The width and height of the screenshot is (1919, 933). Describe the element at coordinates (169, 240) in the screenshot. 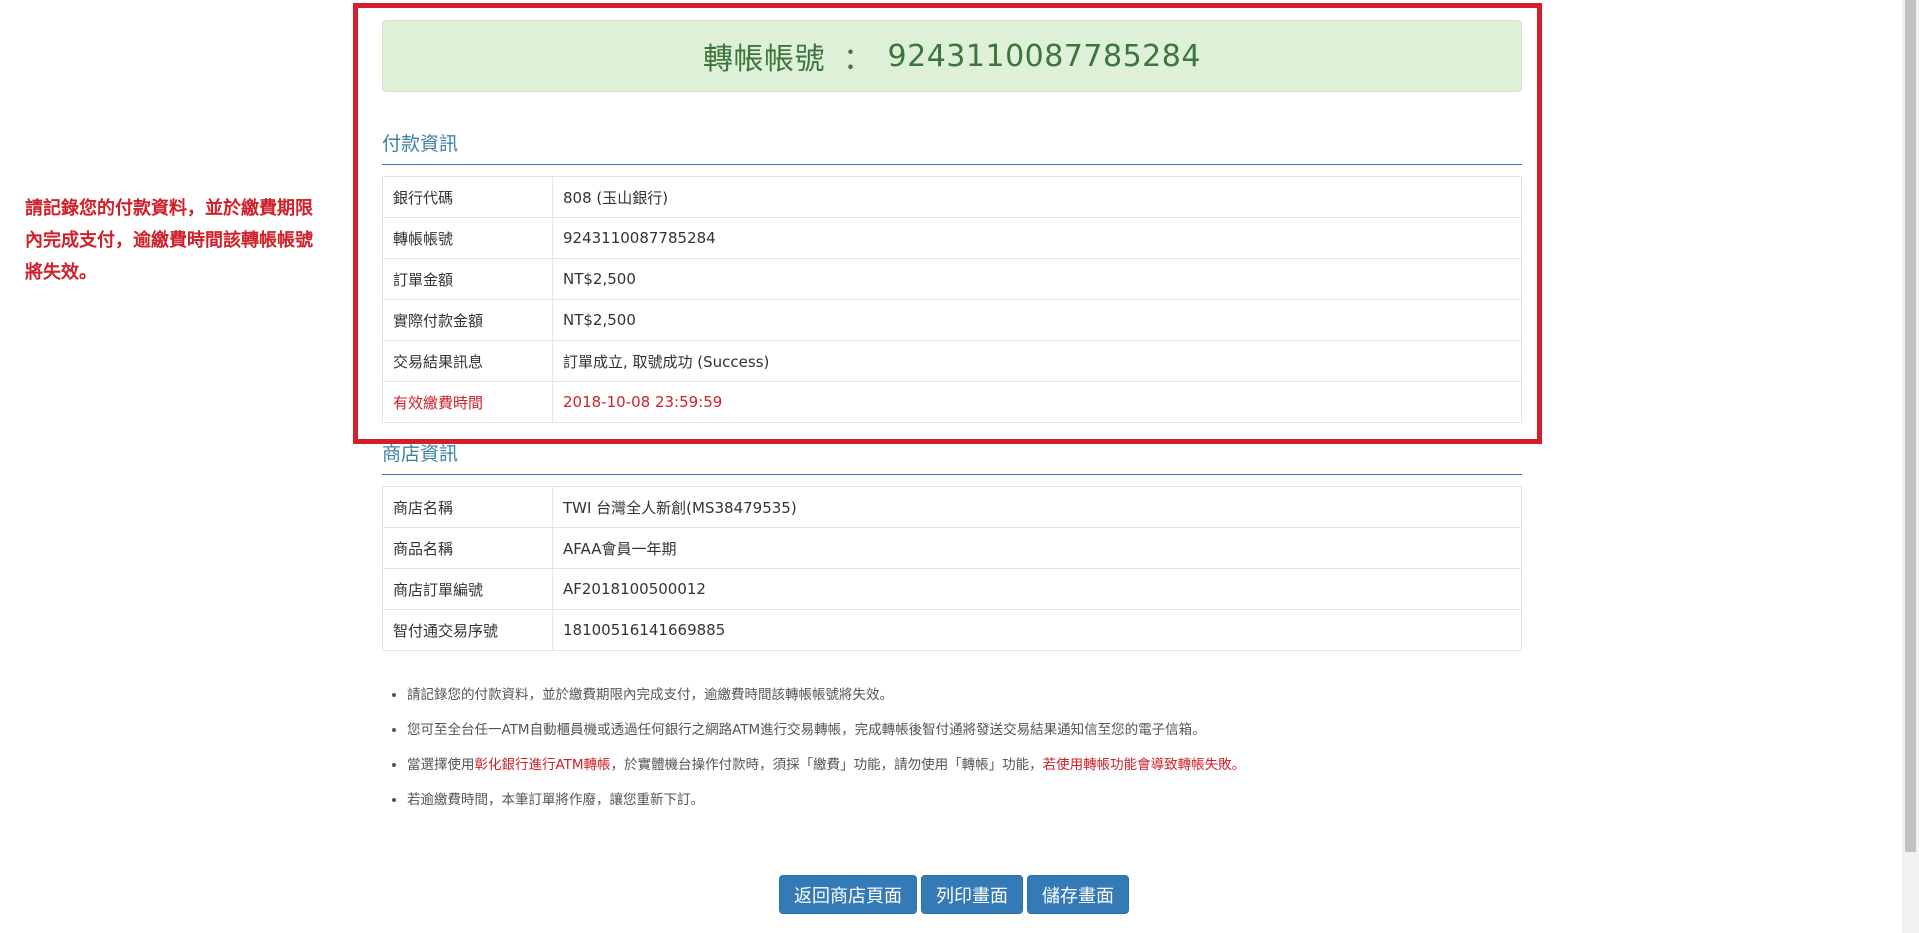

I see `annotation-note: 請記錄您的付款資料，並於繳費期限內完成支付，逾繳費時間該轉帳帳號將失效。` at that location.